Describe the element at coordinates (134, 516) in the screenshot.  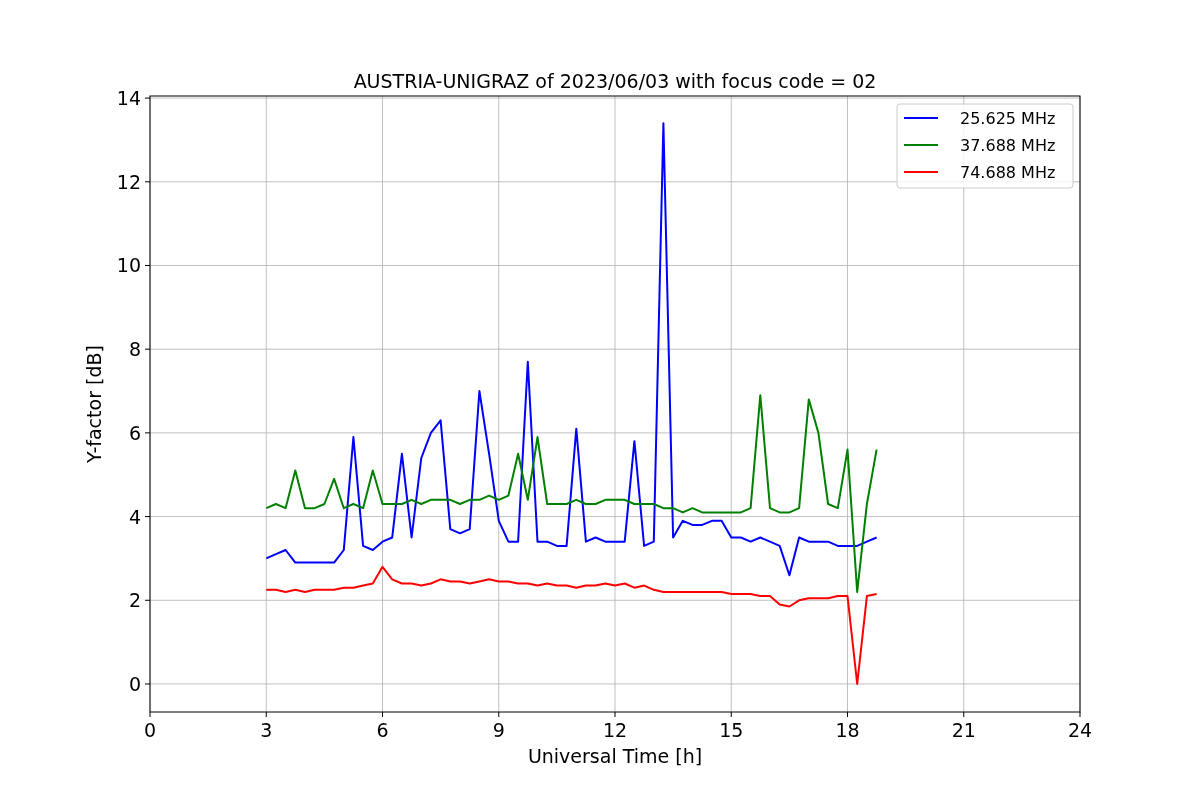
I see `tick-label: 4` at that location.